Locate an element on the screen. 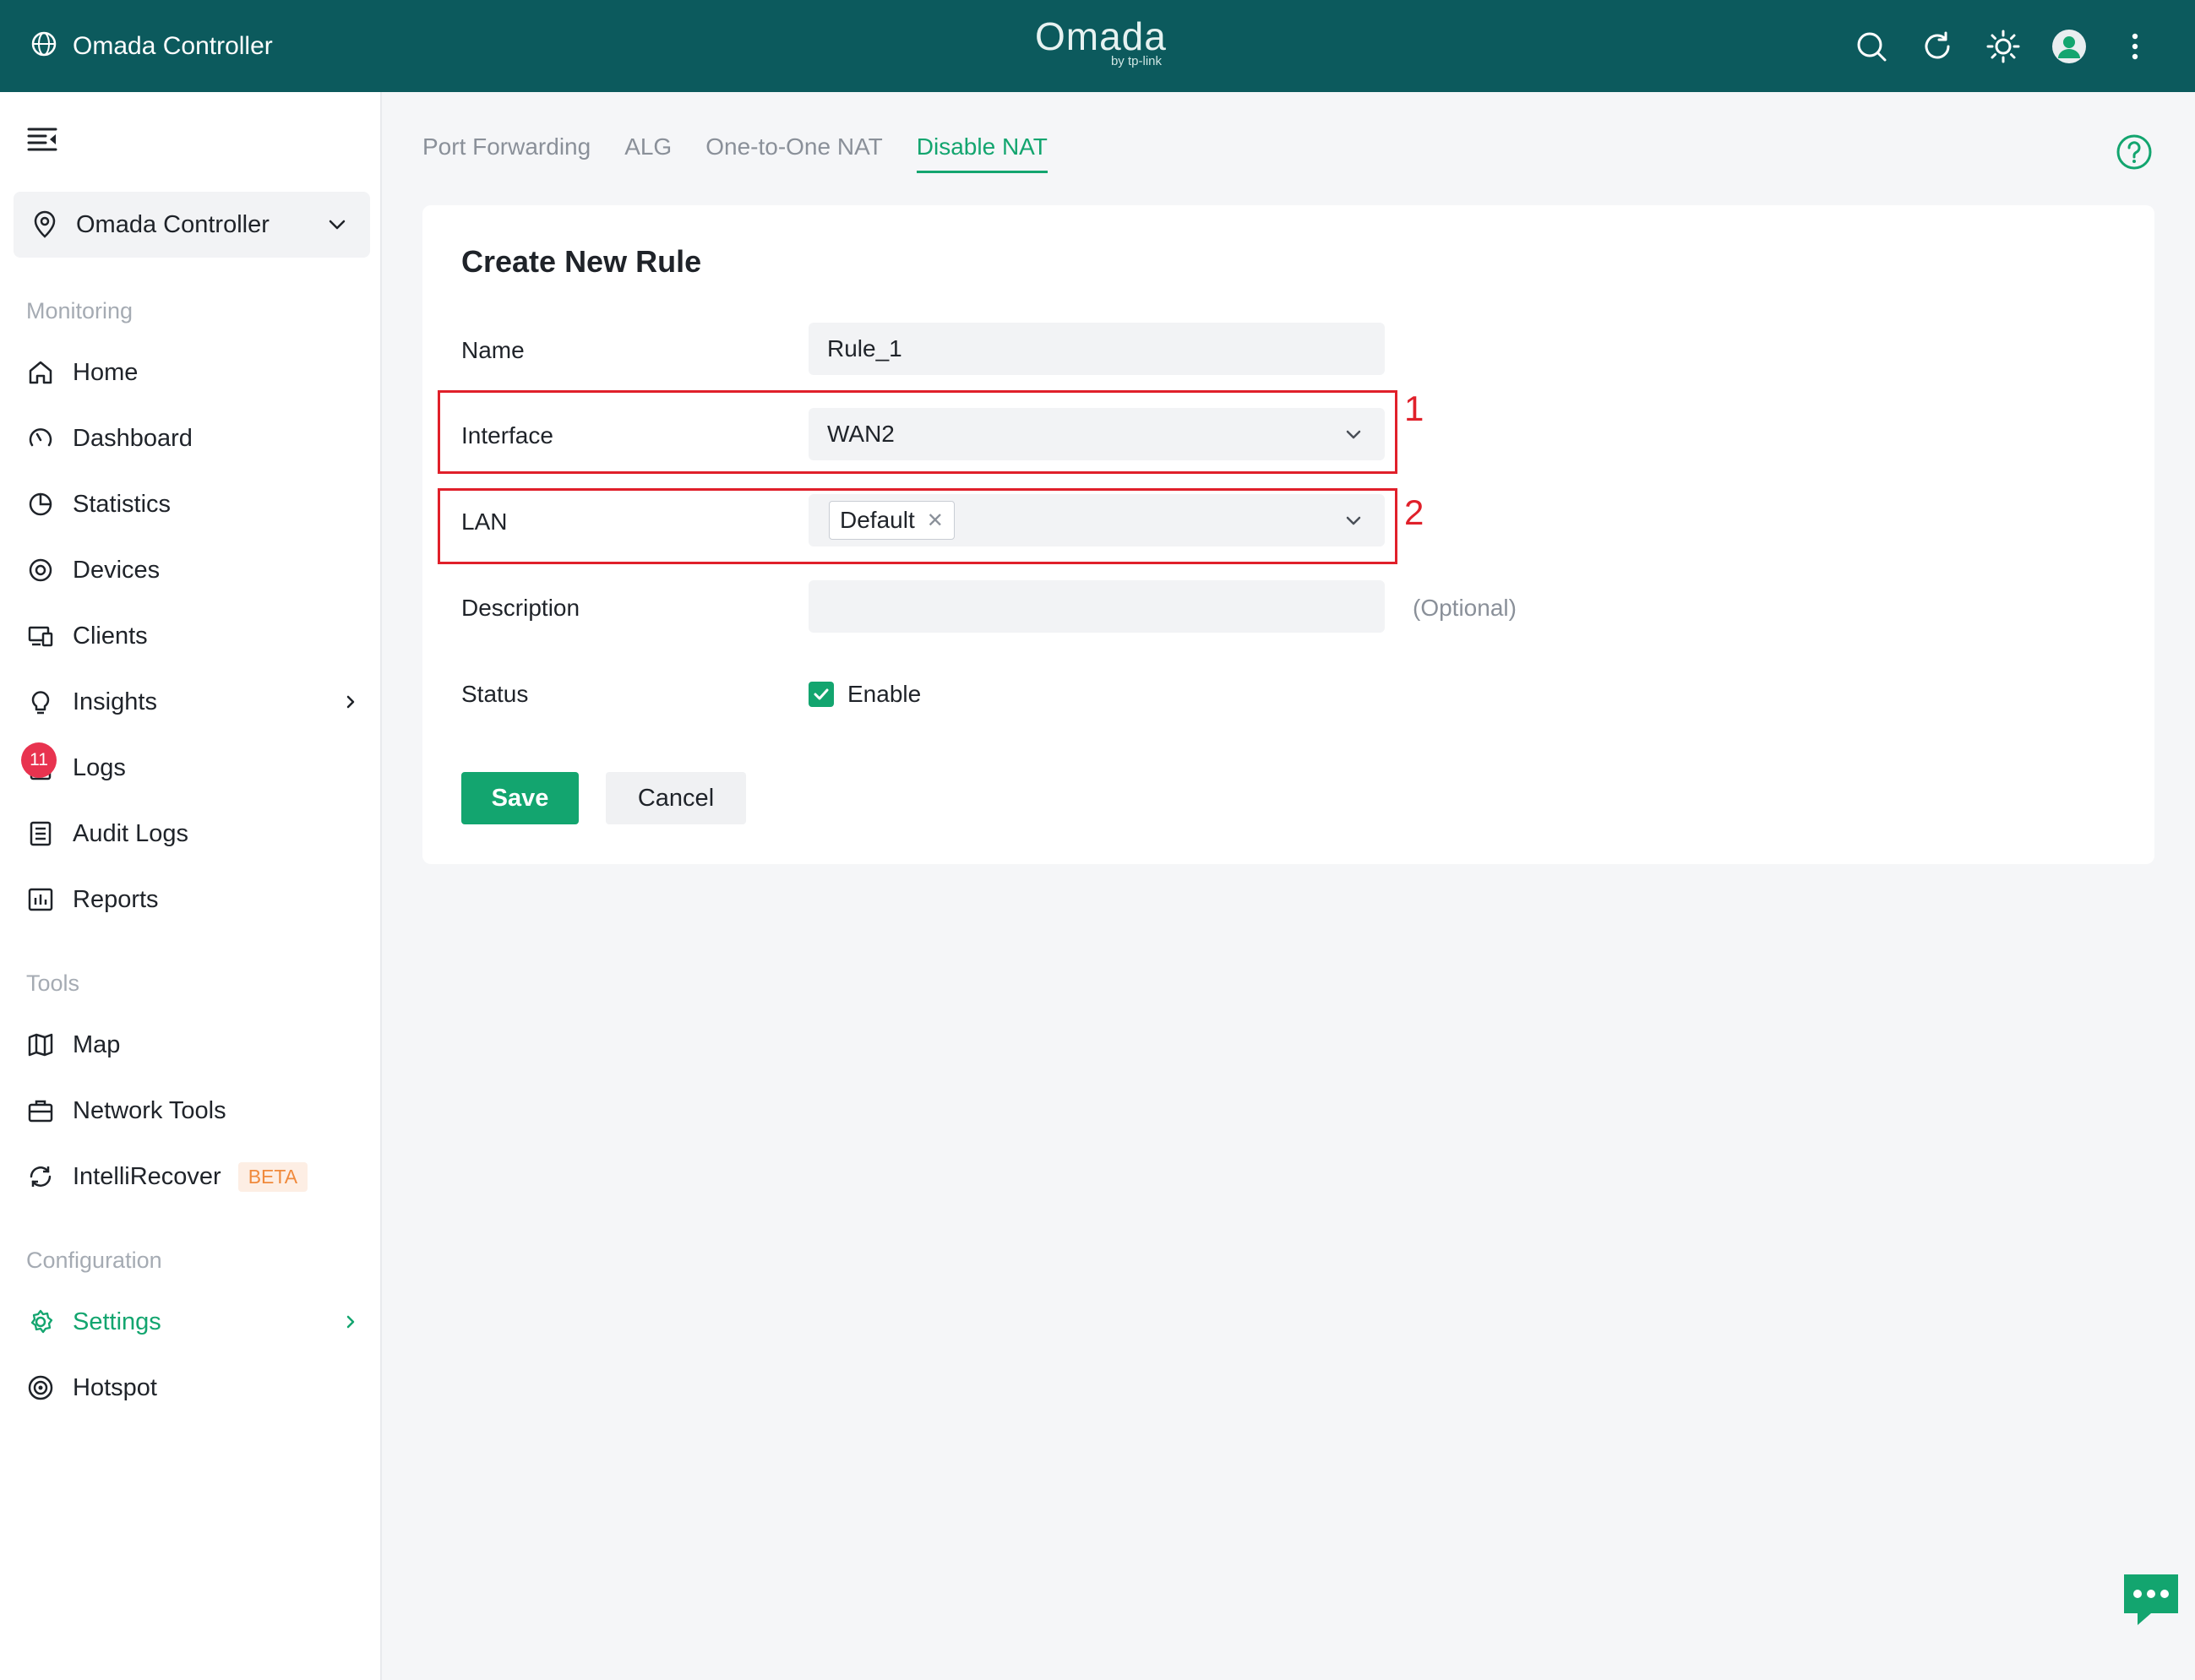 The image size is (2195, 1680). sidebar-item-label: Devices is located at coordinates (117, 570).